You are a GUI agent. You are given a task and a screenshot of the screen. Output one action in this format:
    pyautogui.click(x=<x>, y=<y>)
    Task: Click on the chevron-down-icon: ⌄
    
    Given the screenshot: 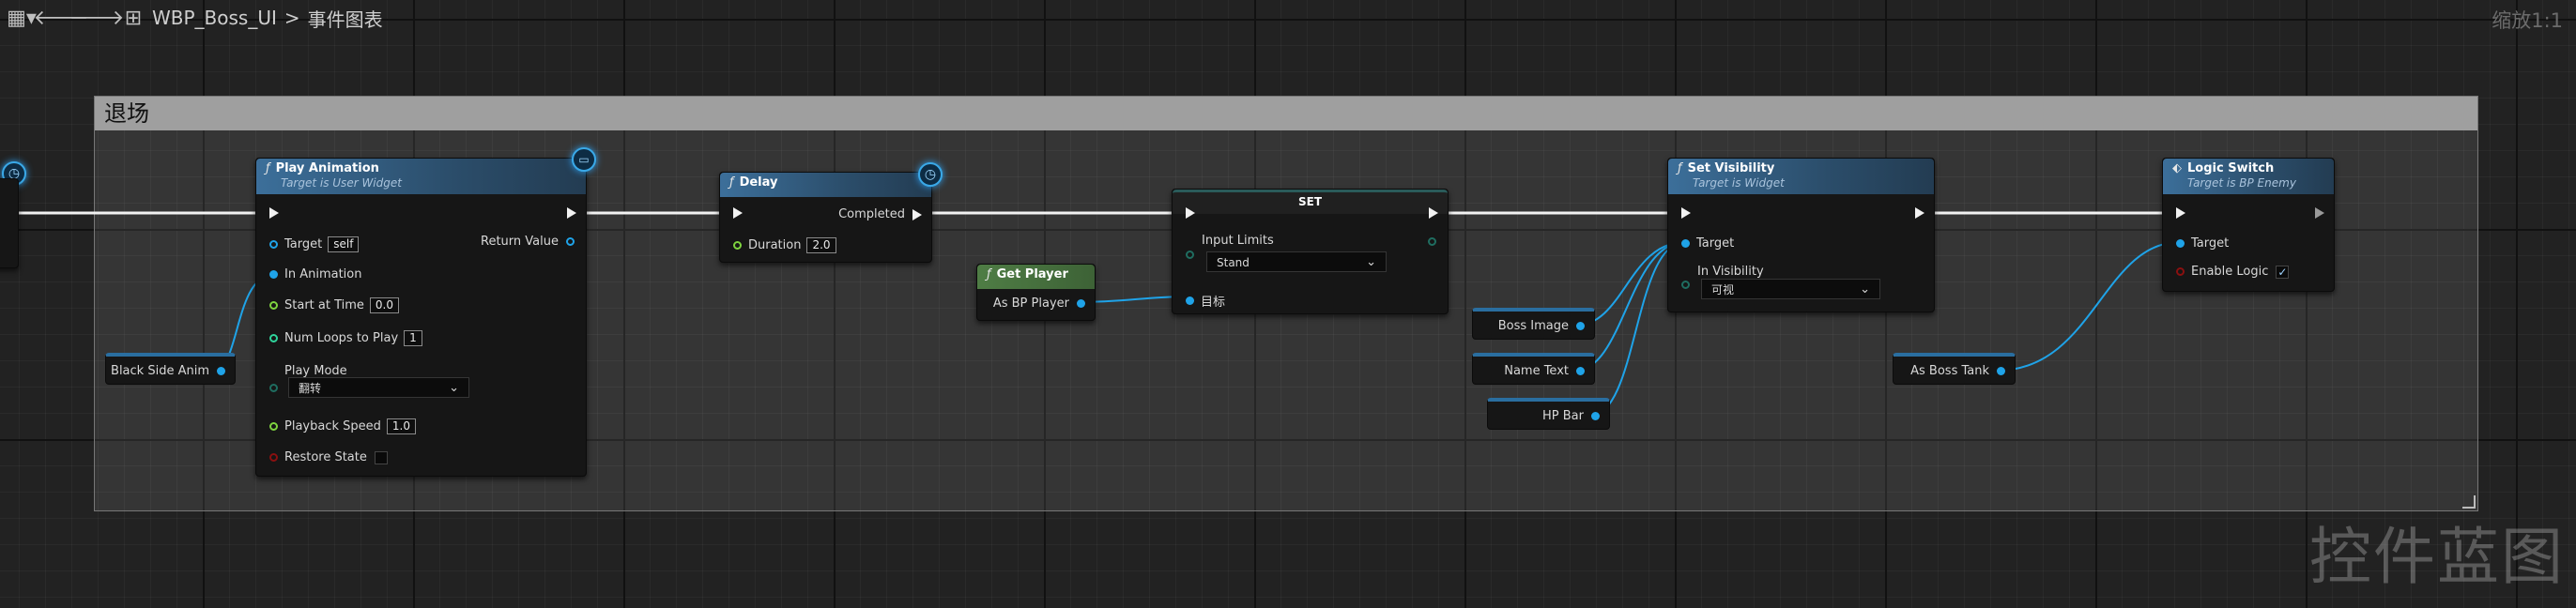 What is the action you would take?
    pyautogui.click(x=1371, y=262)
    